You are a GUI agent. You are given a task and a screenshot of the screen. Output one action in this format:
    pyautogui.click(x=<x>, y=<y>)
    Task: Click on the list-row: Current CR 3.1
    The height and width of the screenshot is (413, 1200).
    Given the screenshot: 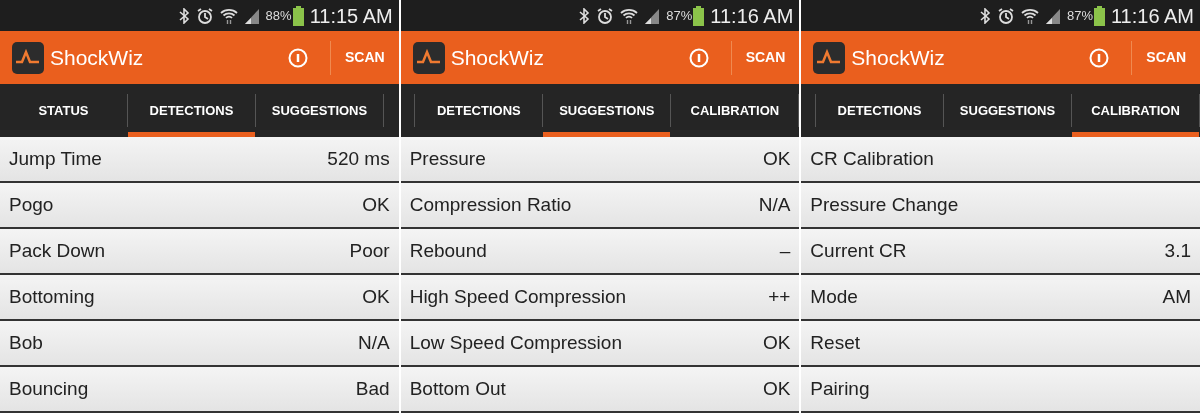 What is the action you would take?
    pyautogui.click(x=1000, y=252)
    